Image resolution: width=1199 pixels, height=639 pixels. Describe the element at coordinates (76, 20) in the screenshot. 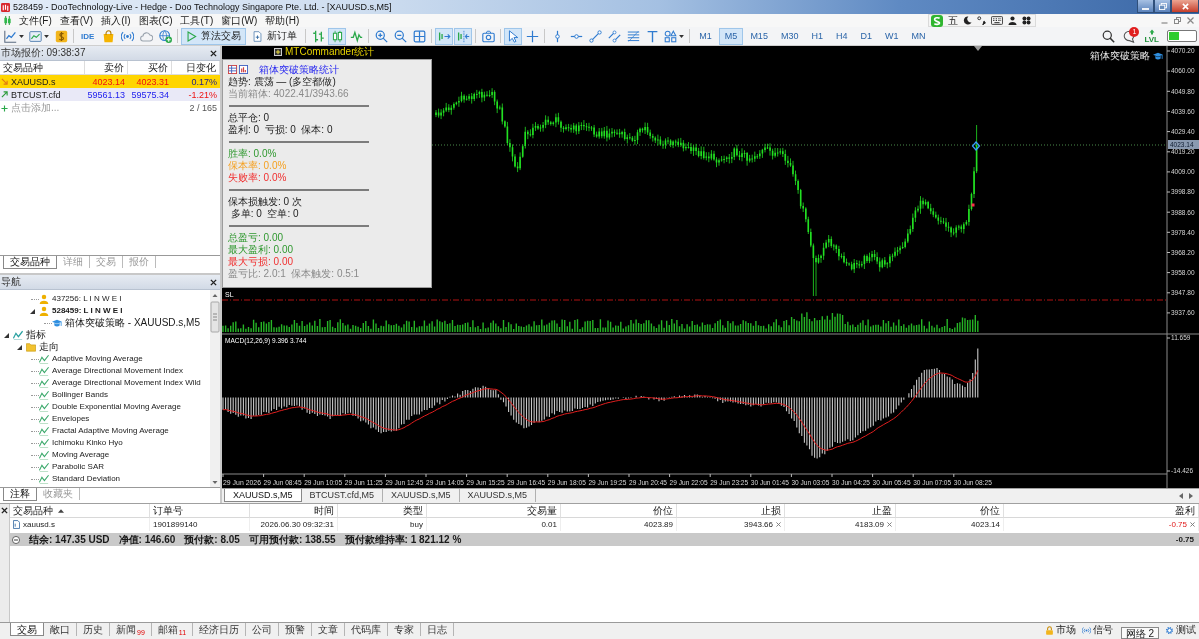

I see `menu-item: 查看(V)` at that location.